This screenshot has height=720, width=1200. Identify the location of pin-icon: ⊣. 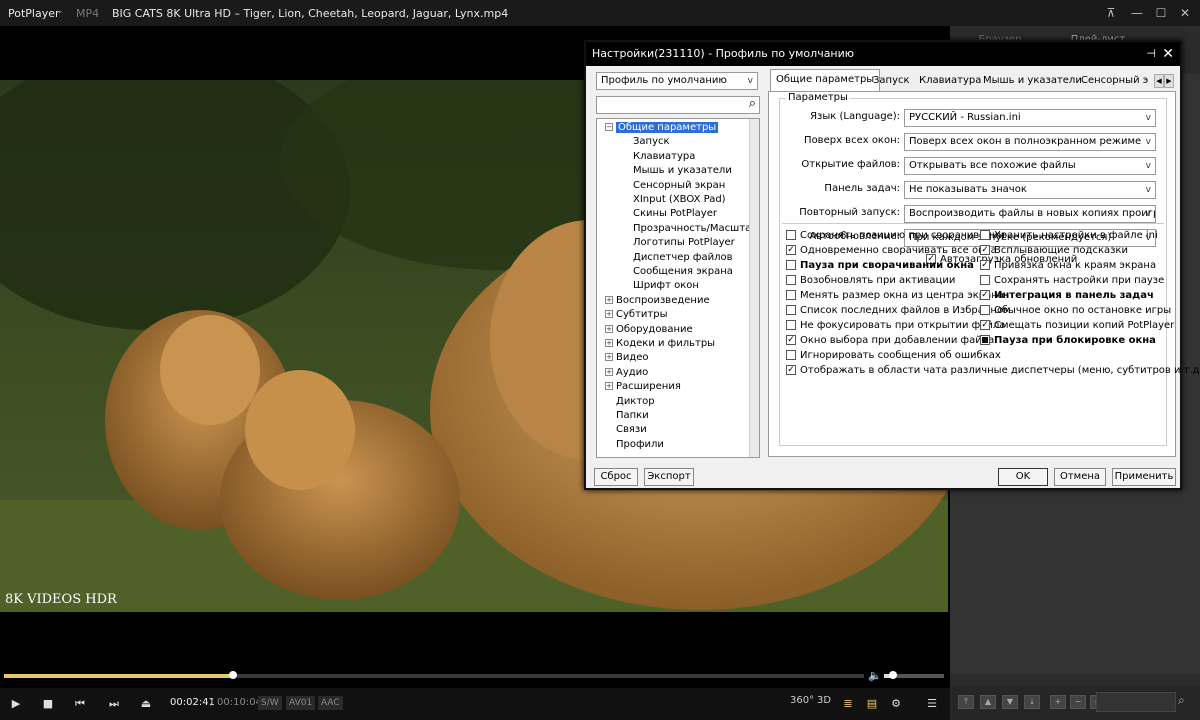
(1151, 54).